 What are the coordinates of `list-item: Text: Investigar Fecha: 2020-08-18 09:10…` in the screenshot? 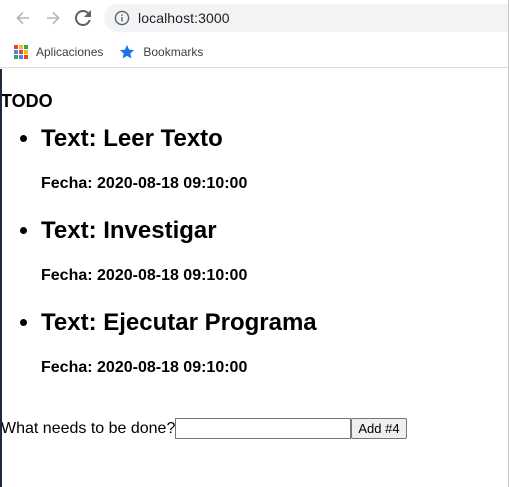 It's located at (275, 251).